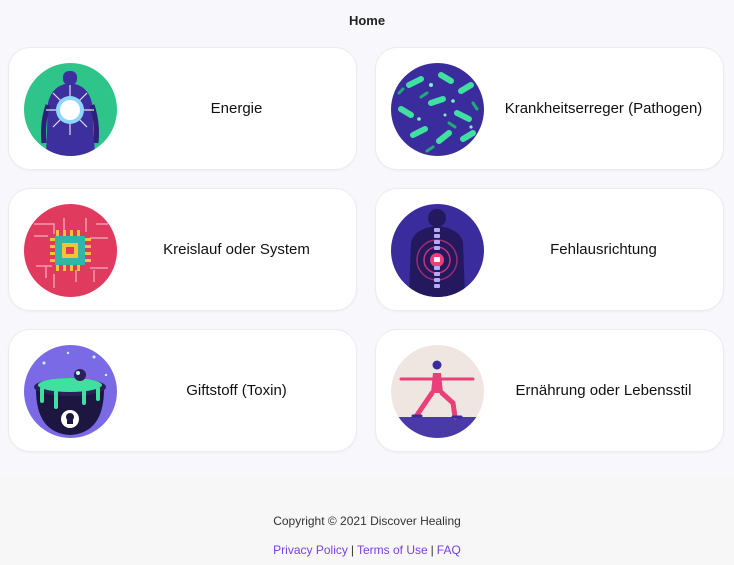 The height and width of the screenshot is (565, 734). I want to click on terms-of-use-link: Terms of Use, so click(392, 550).